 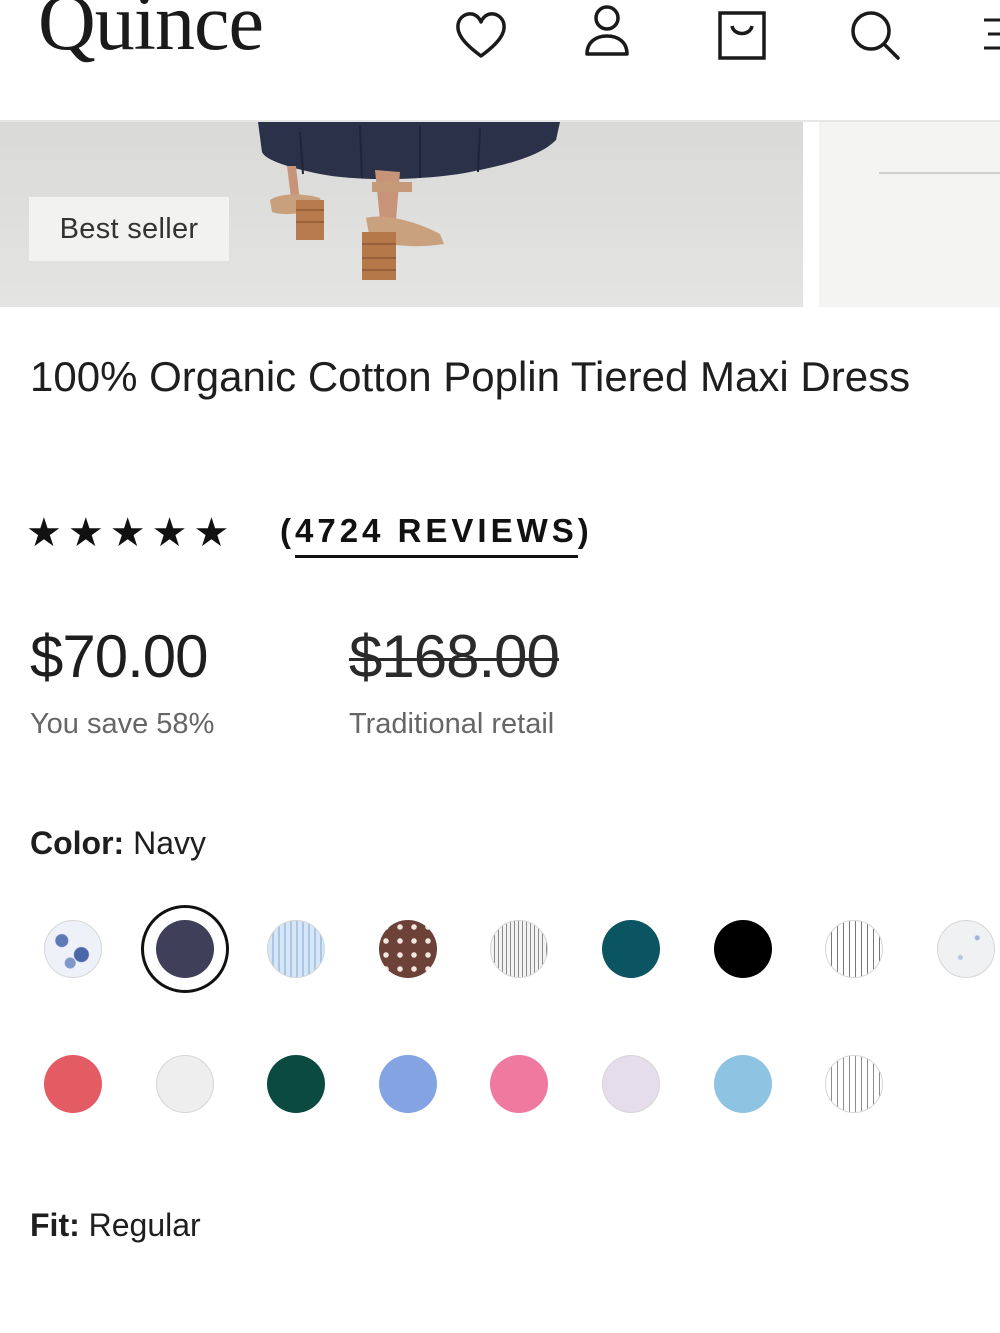 What do you see at coordinates (585, 530) in the screenshot?
I see `reviews-close-paren: )` at bounding box center [585, 530].